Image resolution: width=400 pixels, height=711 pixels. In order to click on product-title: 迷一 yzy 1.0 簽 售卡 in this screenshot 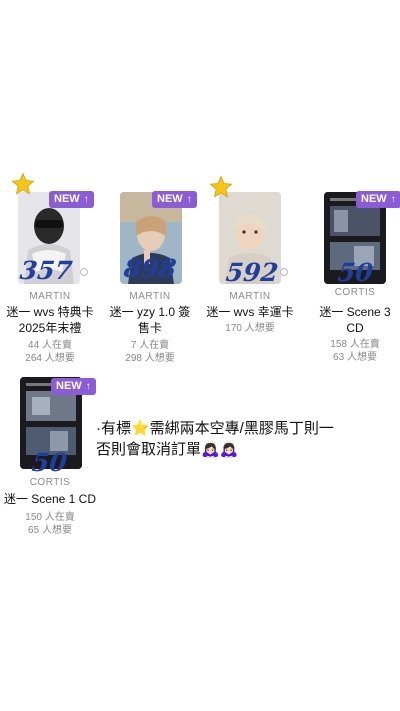, I will do `click(150, 320)`.